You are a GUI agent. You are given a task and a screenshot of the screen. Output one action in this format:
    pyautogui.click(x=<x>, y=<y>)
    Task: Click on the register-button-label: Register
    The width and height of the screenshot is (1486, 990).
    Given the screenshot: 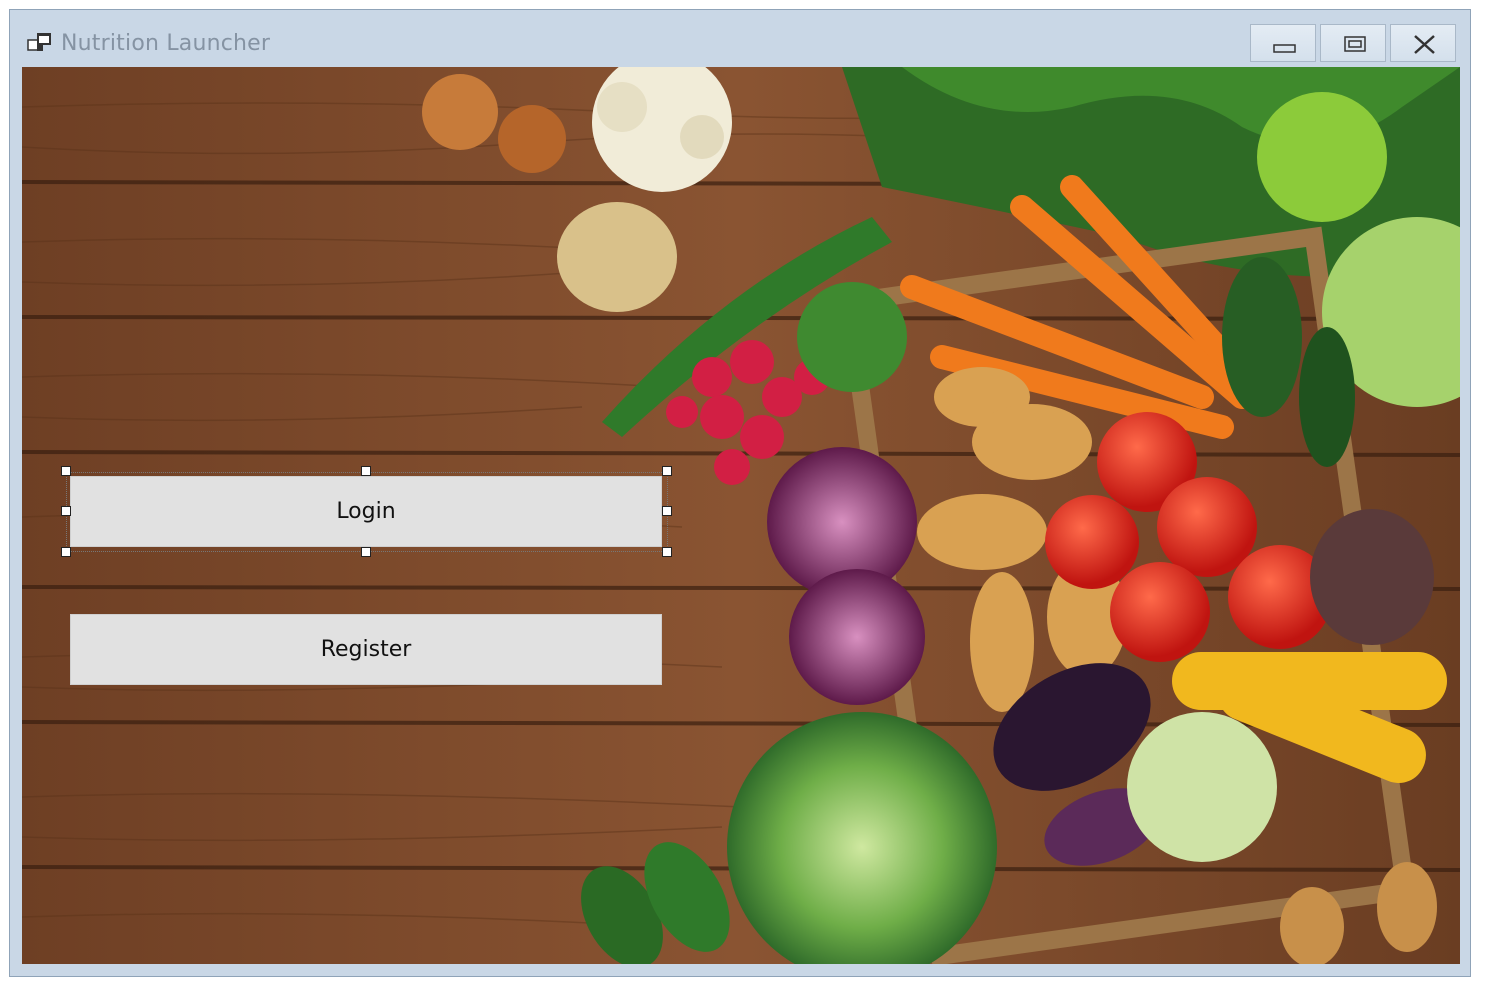 What is the action you would take?
    pyautogui.click(x=366, y=649)
    